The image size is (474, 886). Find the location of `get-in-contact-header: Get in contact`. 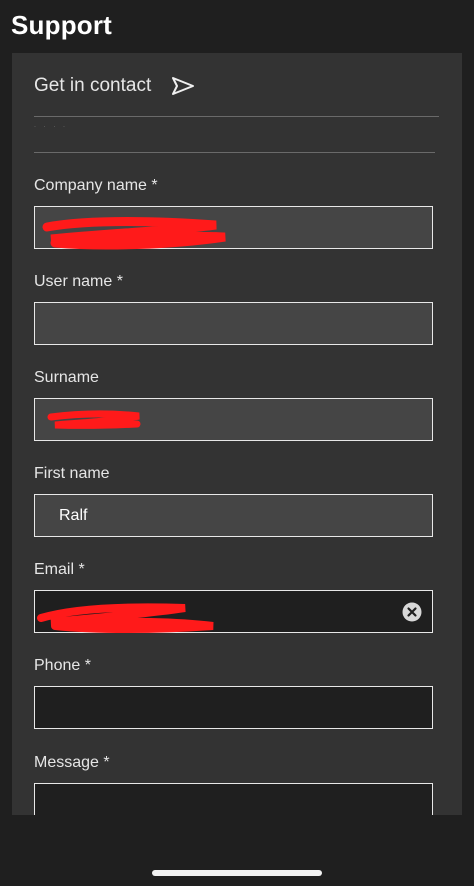

get-in-contact-header: Get in contact is located at coordinates (114, 86).